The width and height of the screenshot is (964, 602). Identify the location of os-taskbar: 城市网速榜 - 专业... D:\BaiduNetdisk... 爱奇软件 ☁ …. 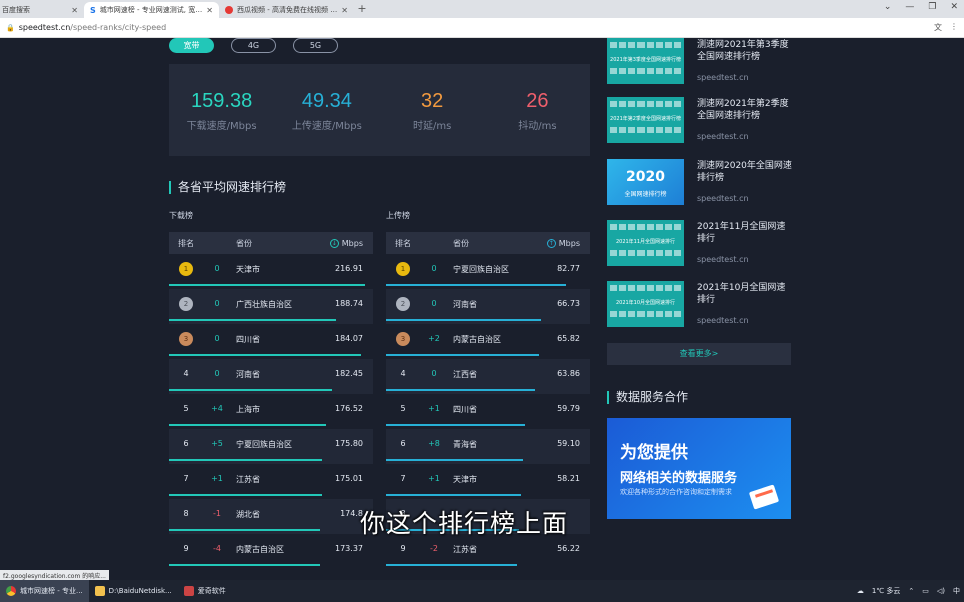
(482, 591).